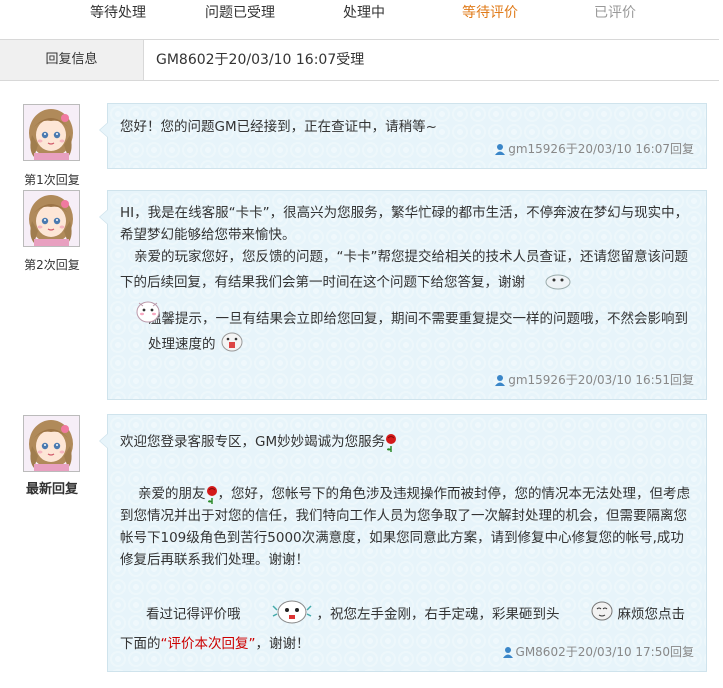 This screenshot has height=688, width=723. I want to click on tab-awaiting-review: 等待评价, so click(490, 13).